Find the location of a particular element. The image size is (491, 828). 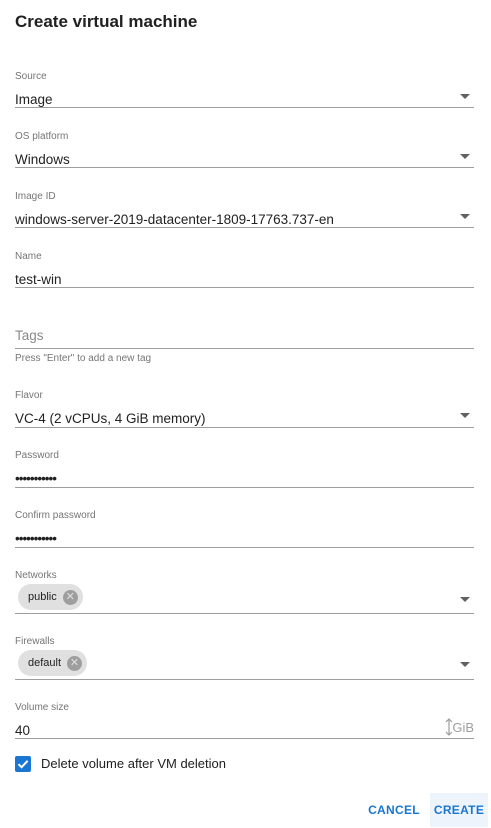

volume-size-input: Volume size 40 GiB is located at coordinates (244, 721).